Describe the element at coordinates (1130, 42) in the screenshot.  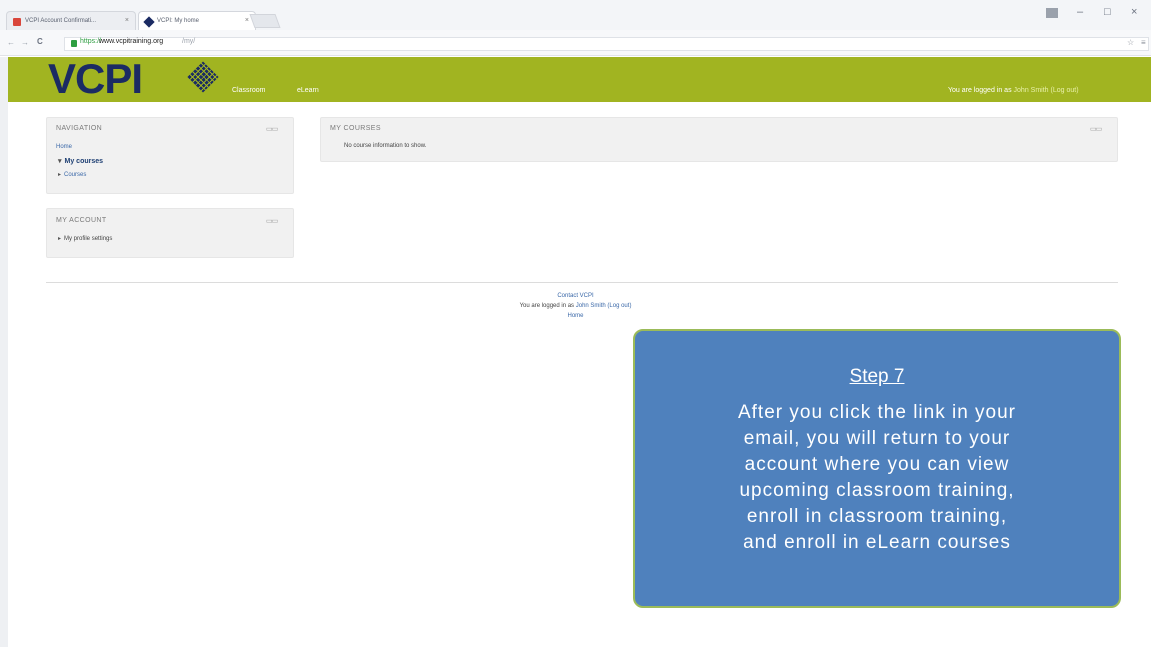
I see `bookmark-star-icon: ☆` at that location.